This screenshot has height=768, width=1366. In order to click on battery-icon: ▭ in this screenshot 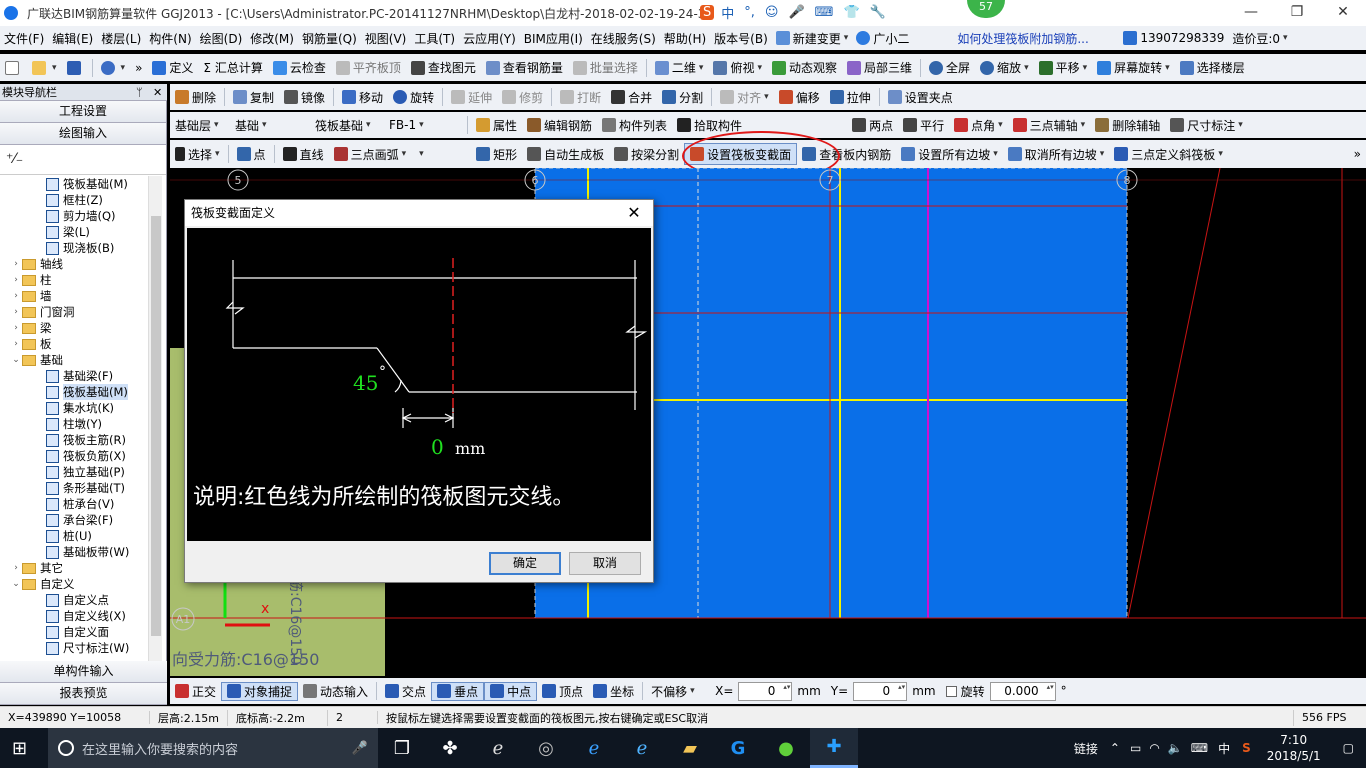, I will do `click(1135, 748)`.